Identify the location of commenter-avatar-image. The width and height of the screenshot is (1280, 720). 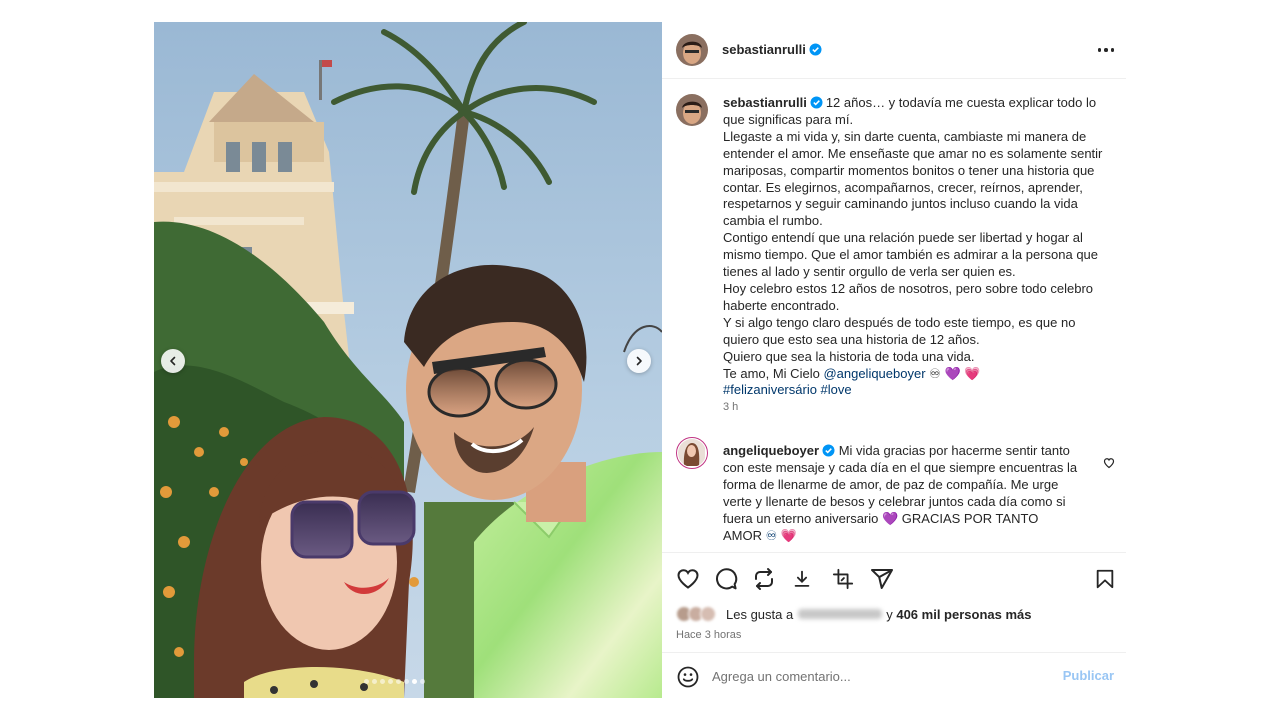
(691, 452).